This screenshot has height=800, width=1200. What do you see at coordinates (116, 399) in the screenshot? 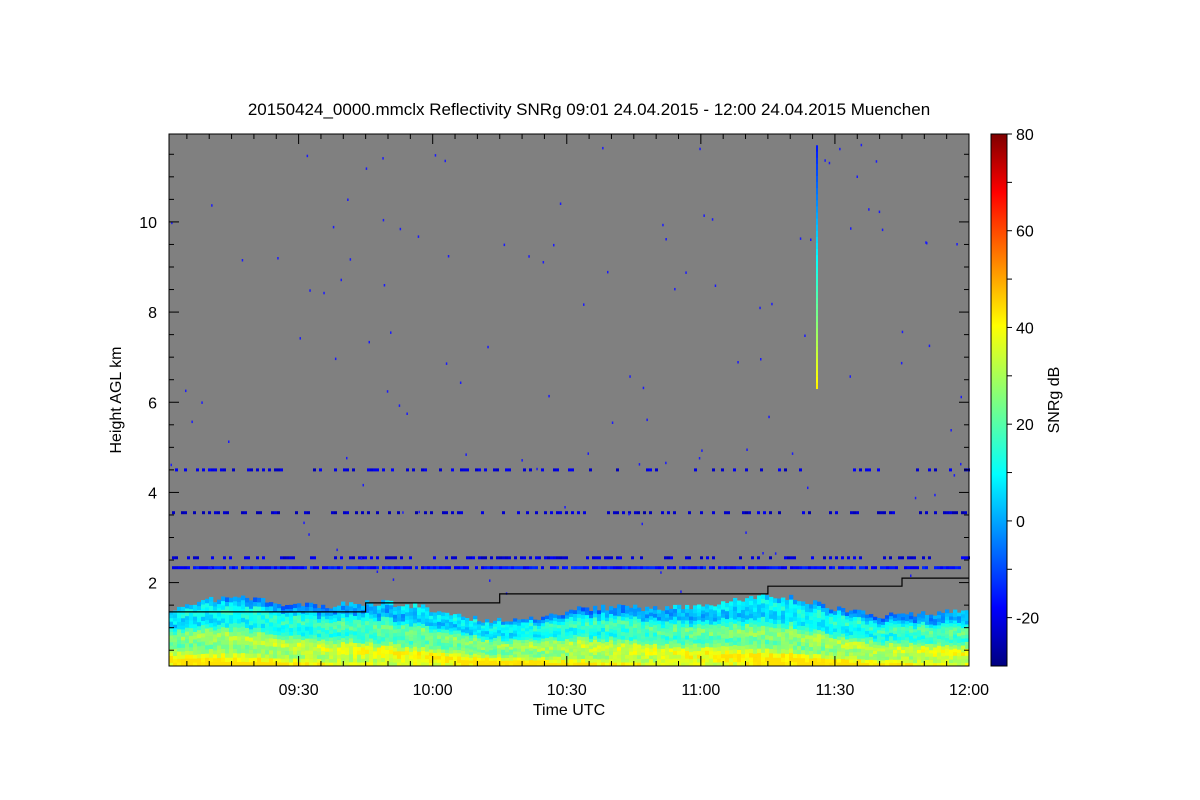
I see `y-axis-label: Height AGL km` at bounding box center [116, 399].